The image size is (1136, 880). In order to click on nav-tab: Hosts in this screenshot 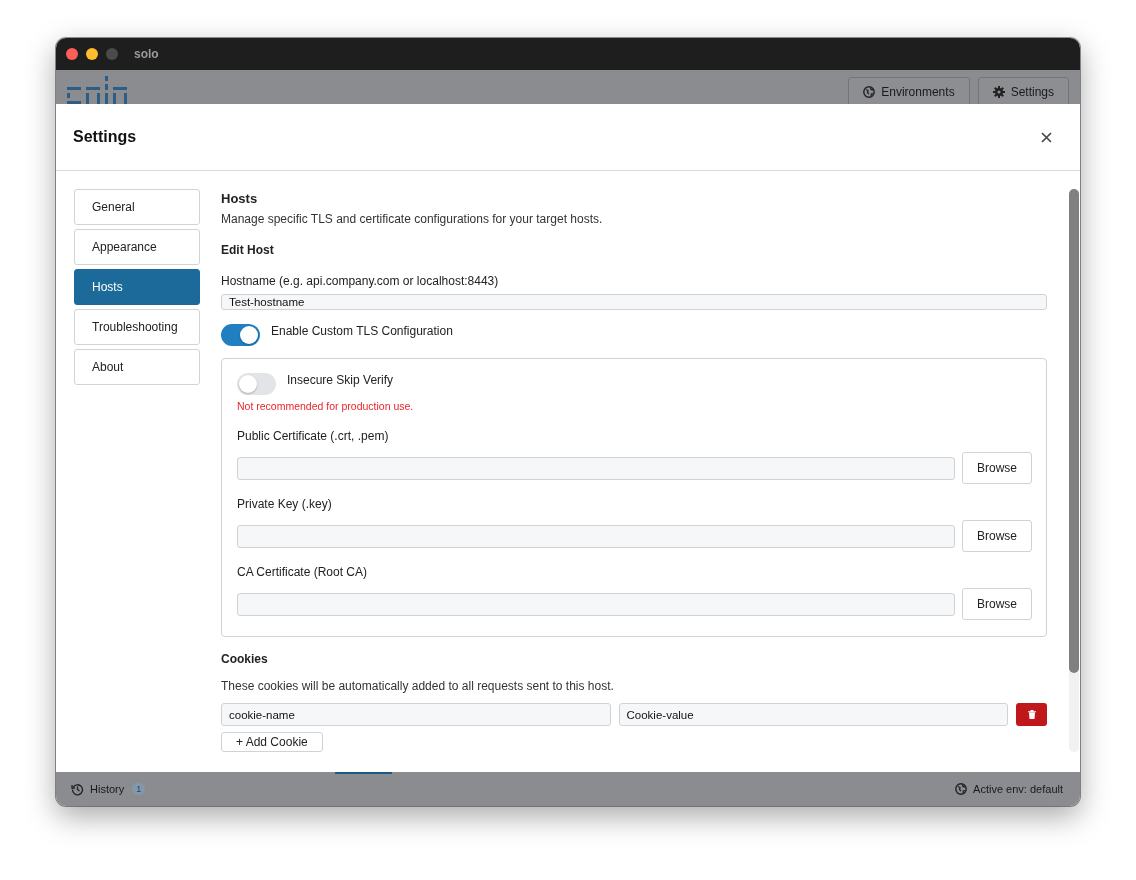, I will do `click(137, 287)`.